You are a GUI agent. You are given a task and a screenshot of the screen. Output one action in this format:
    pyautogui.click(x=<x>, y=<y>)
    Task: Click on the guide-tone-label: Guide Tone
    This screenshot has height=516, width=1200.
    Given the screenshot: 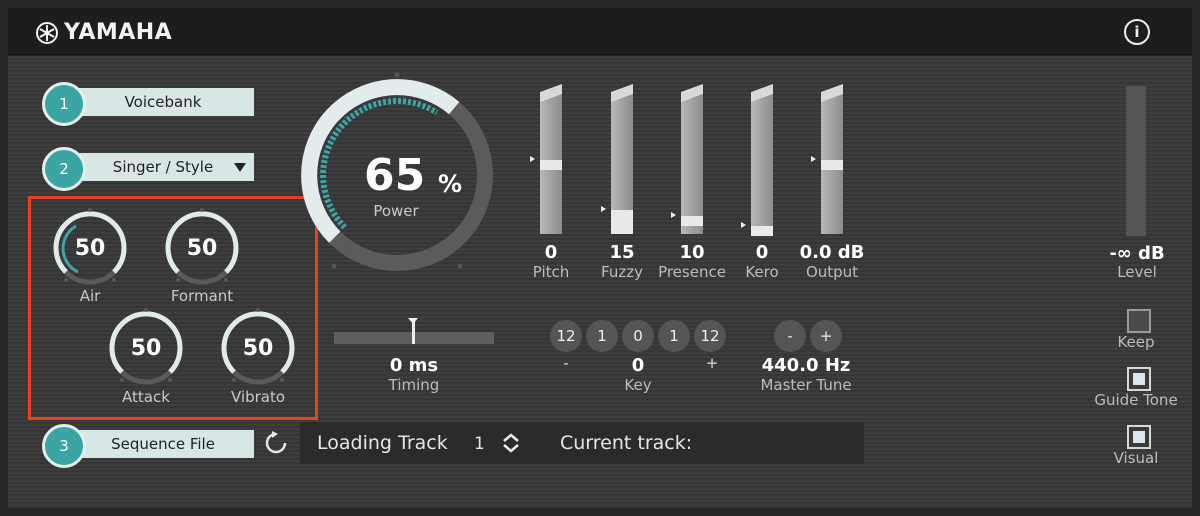 What is the action you would take?
    pyautogui.click(x=1136, y=400)
    